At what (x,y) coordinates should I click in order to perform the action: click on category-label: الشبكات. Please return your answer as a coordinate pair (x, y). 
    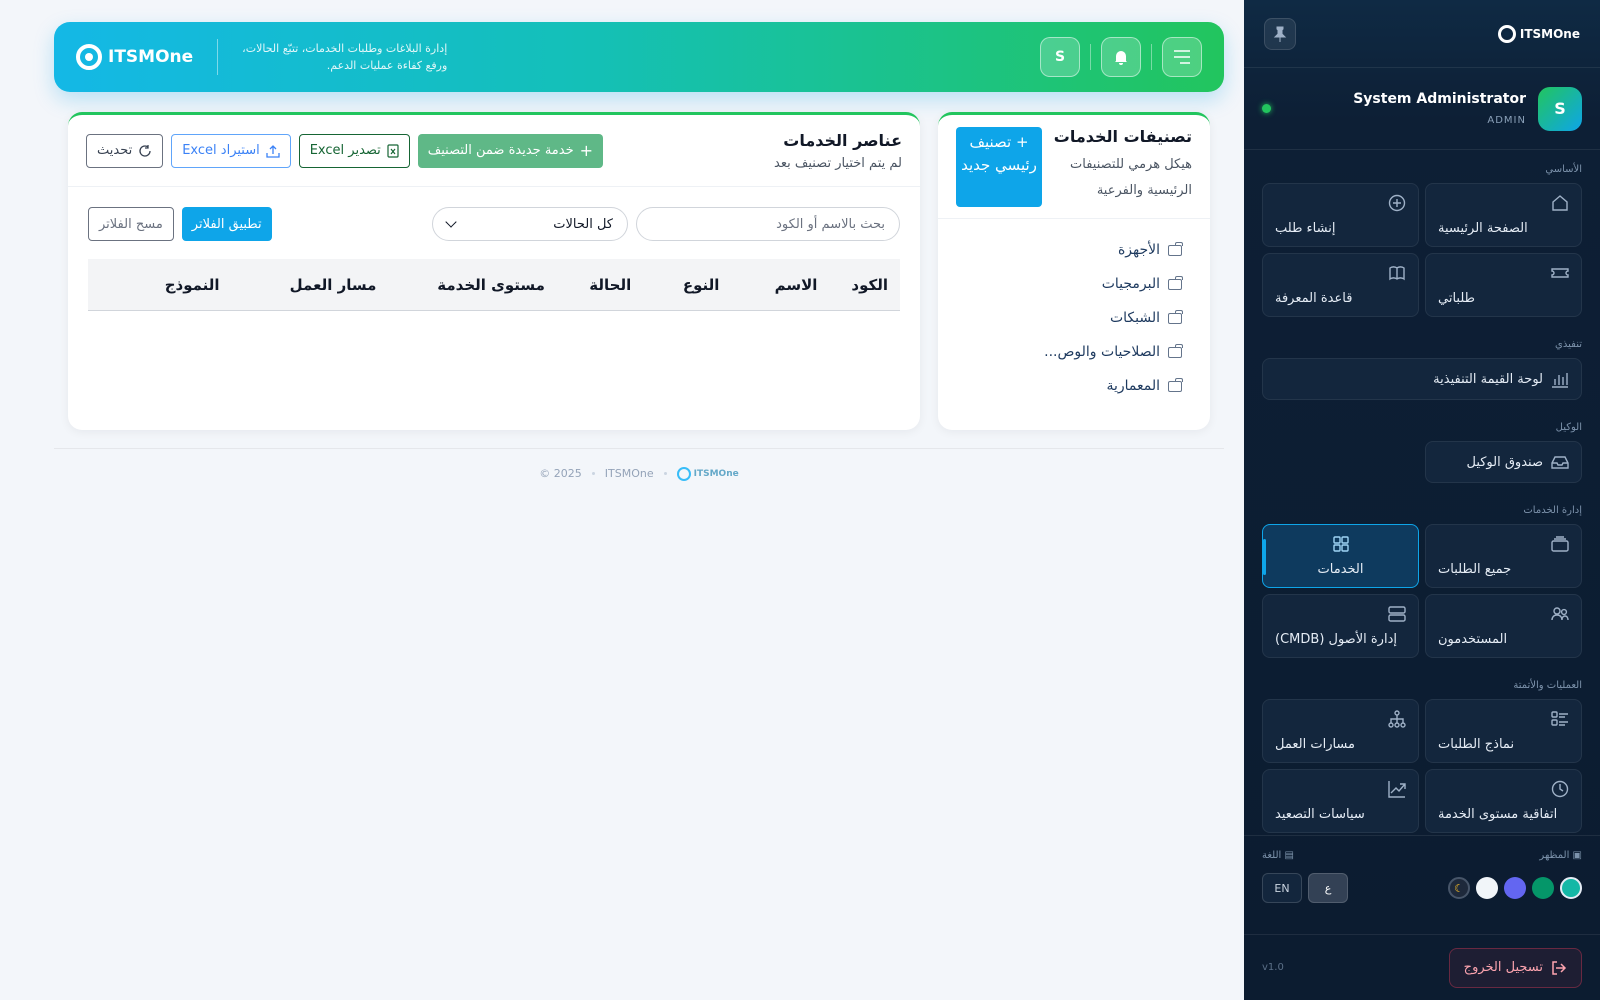
    Looking at the image, I should click on (1134, 318).